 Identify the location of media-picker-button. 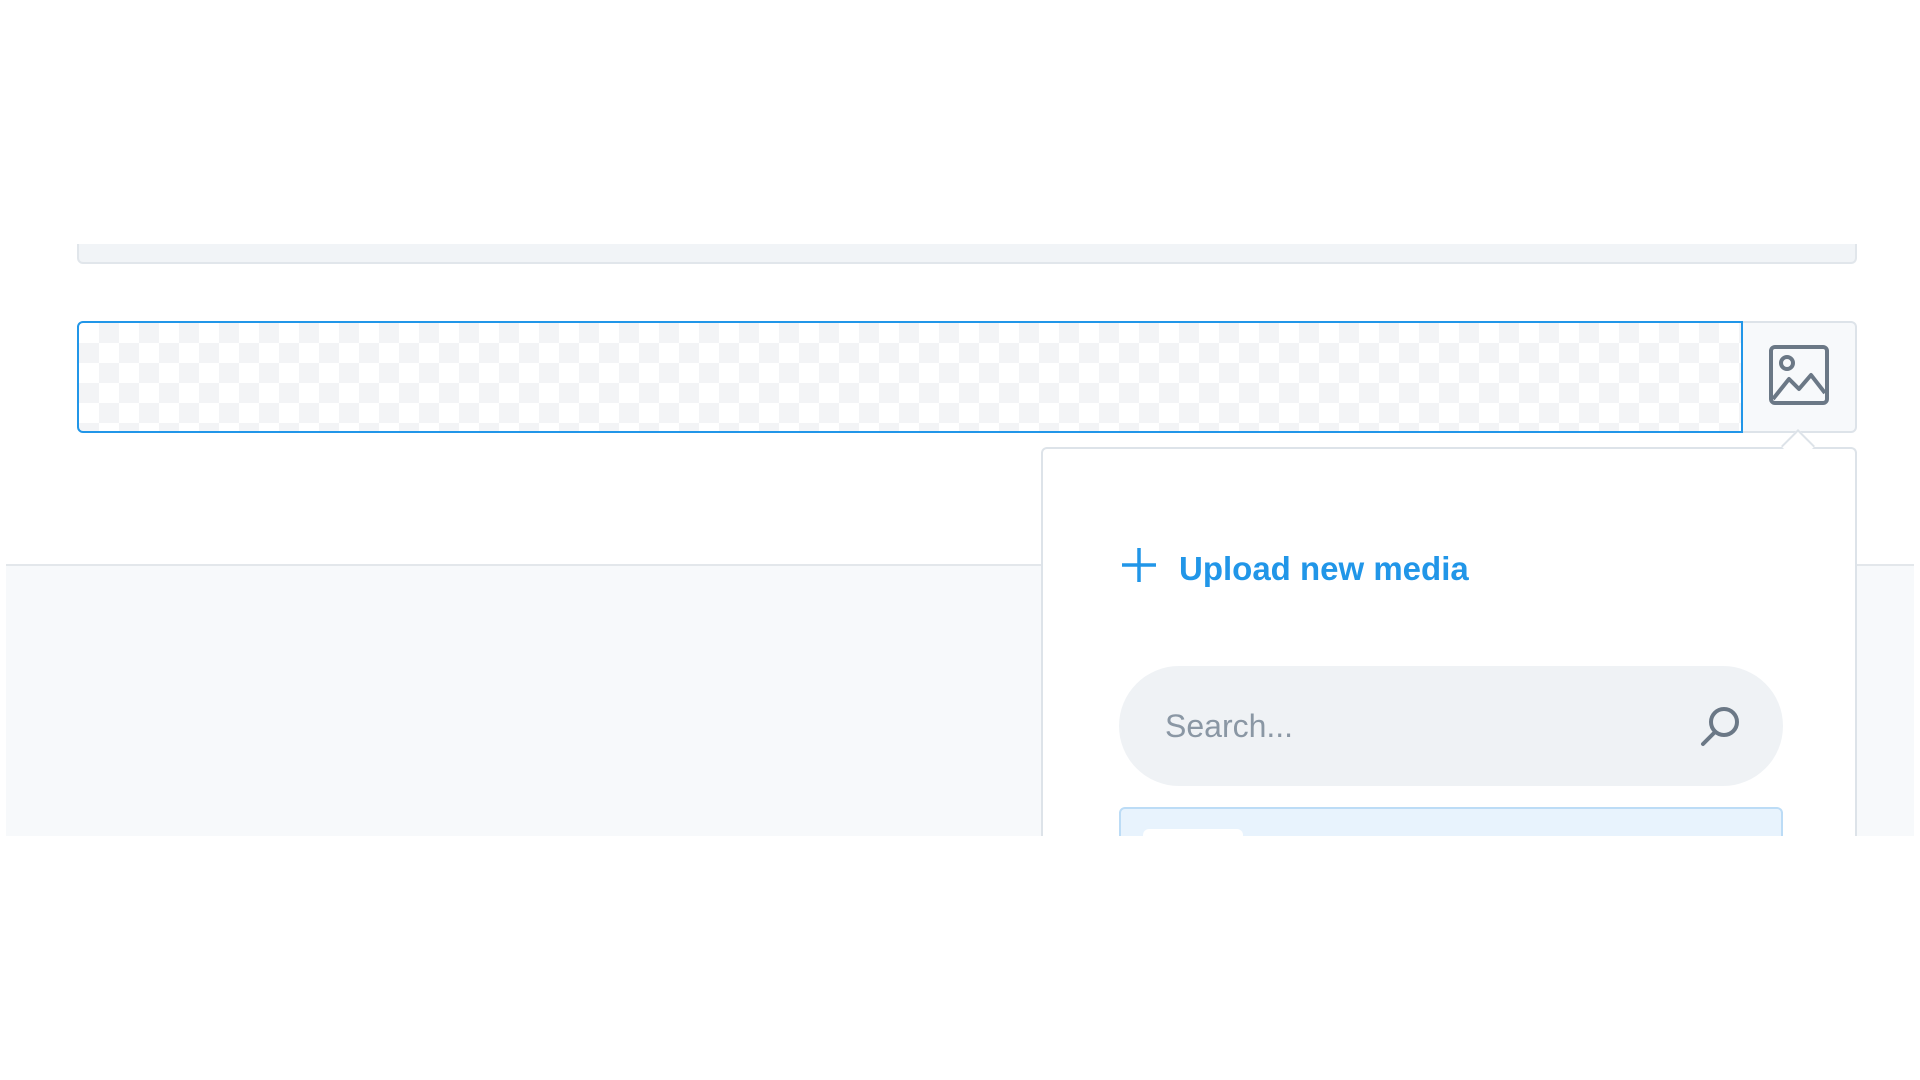
(1800, 377).